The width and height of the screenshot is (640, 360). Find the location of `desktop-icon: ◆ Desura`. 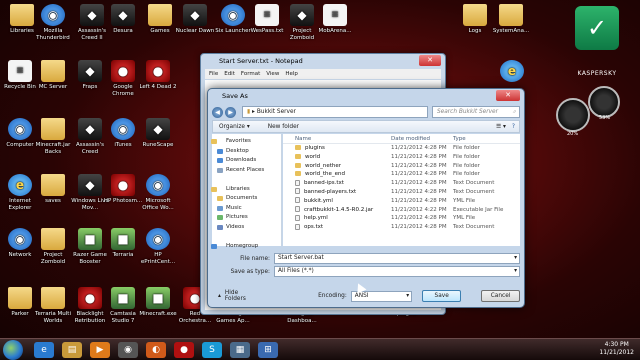

desktop-icon: ◆ Desura is located at coordinates (123, 19).